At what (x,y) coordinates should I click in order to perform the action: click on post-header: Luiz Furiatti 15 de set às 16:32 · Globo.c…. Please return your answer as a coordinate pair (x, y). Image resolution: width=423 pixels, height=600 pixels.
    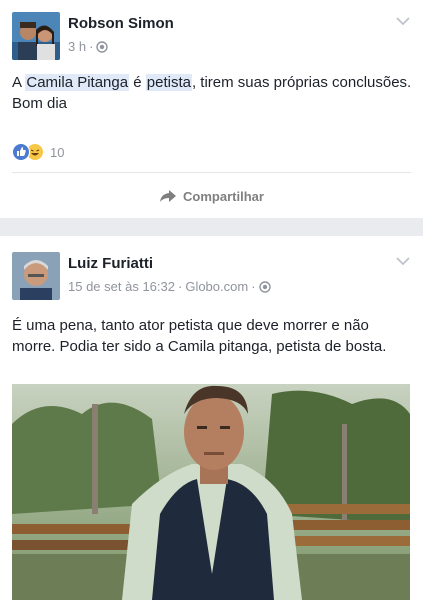
    Looking at the image, I should click on (212, 276).